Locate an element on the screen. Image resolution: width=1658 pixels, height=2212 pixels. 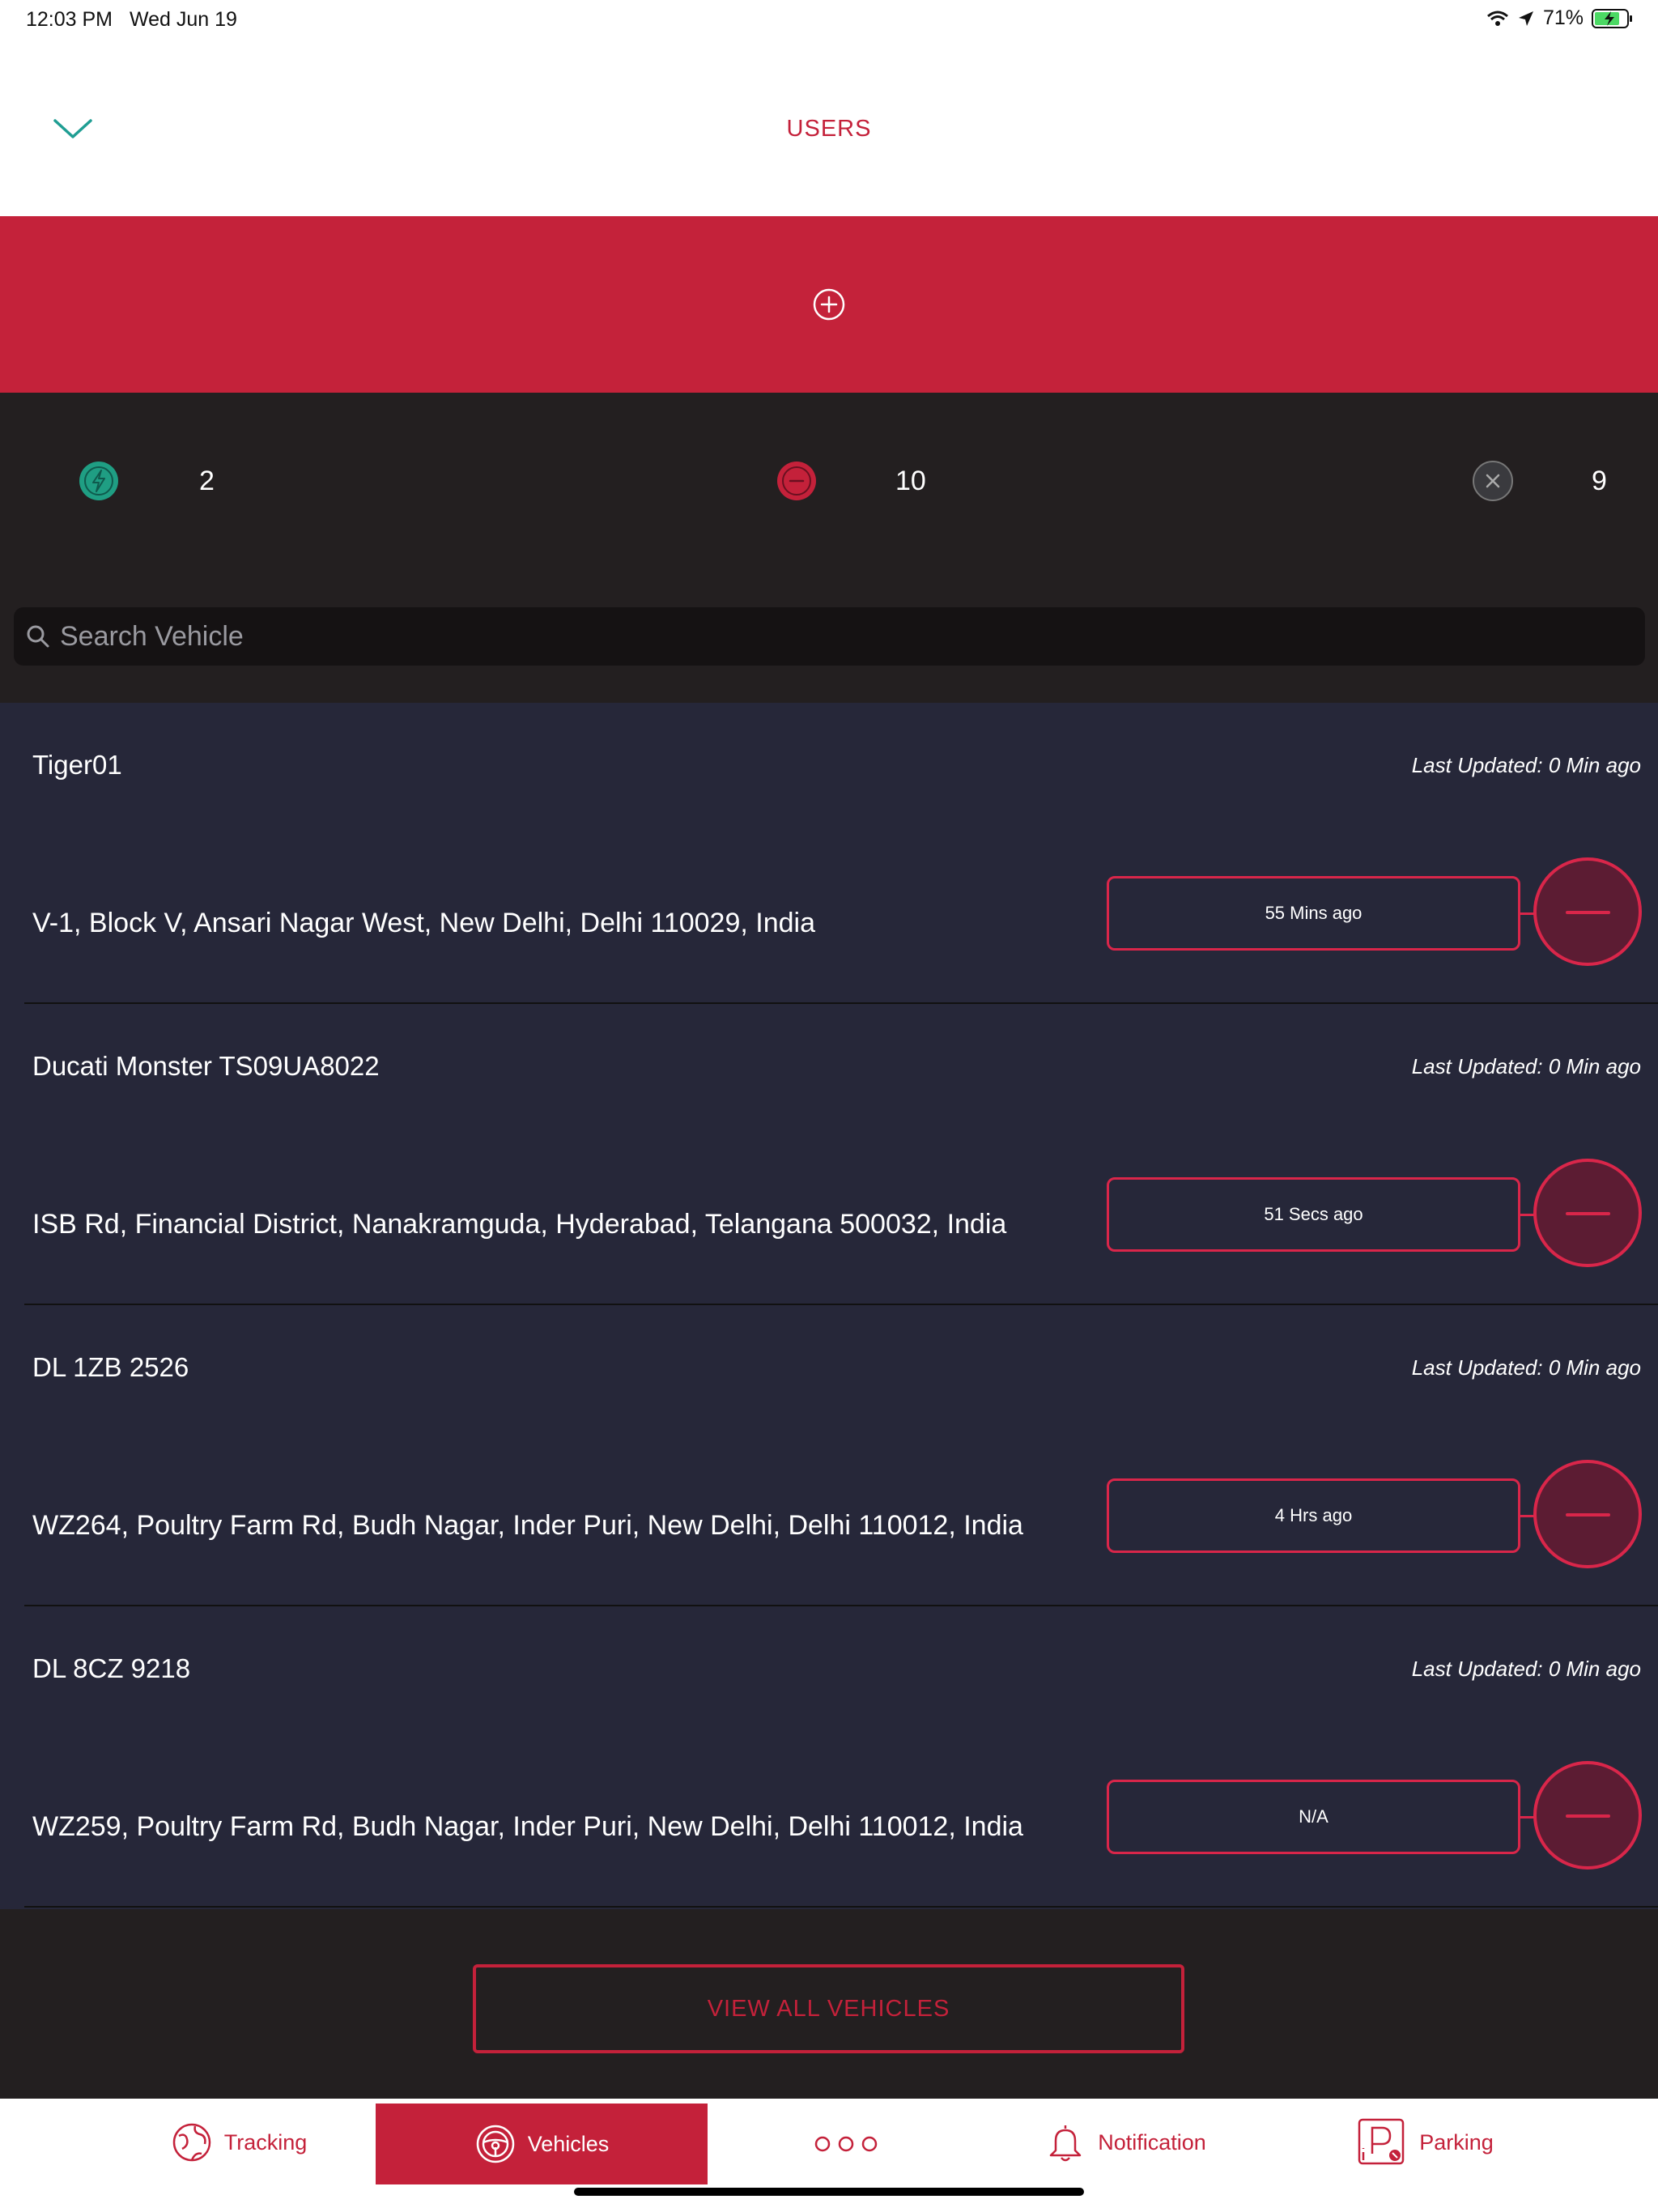
battery-charging-icon is located at coordinates (1612, 18).